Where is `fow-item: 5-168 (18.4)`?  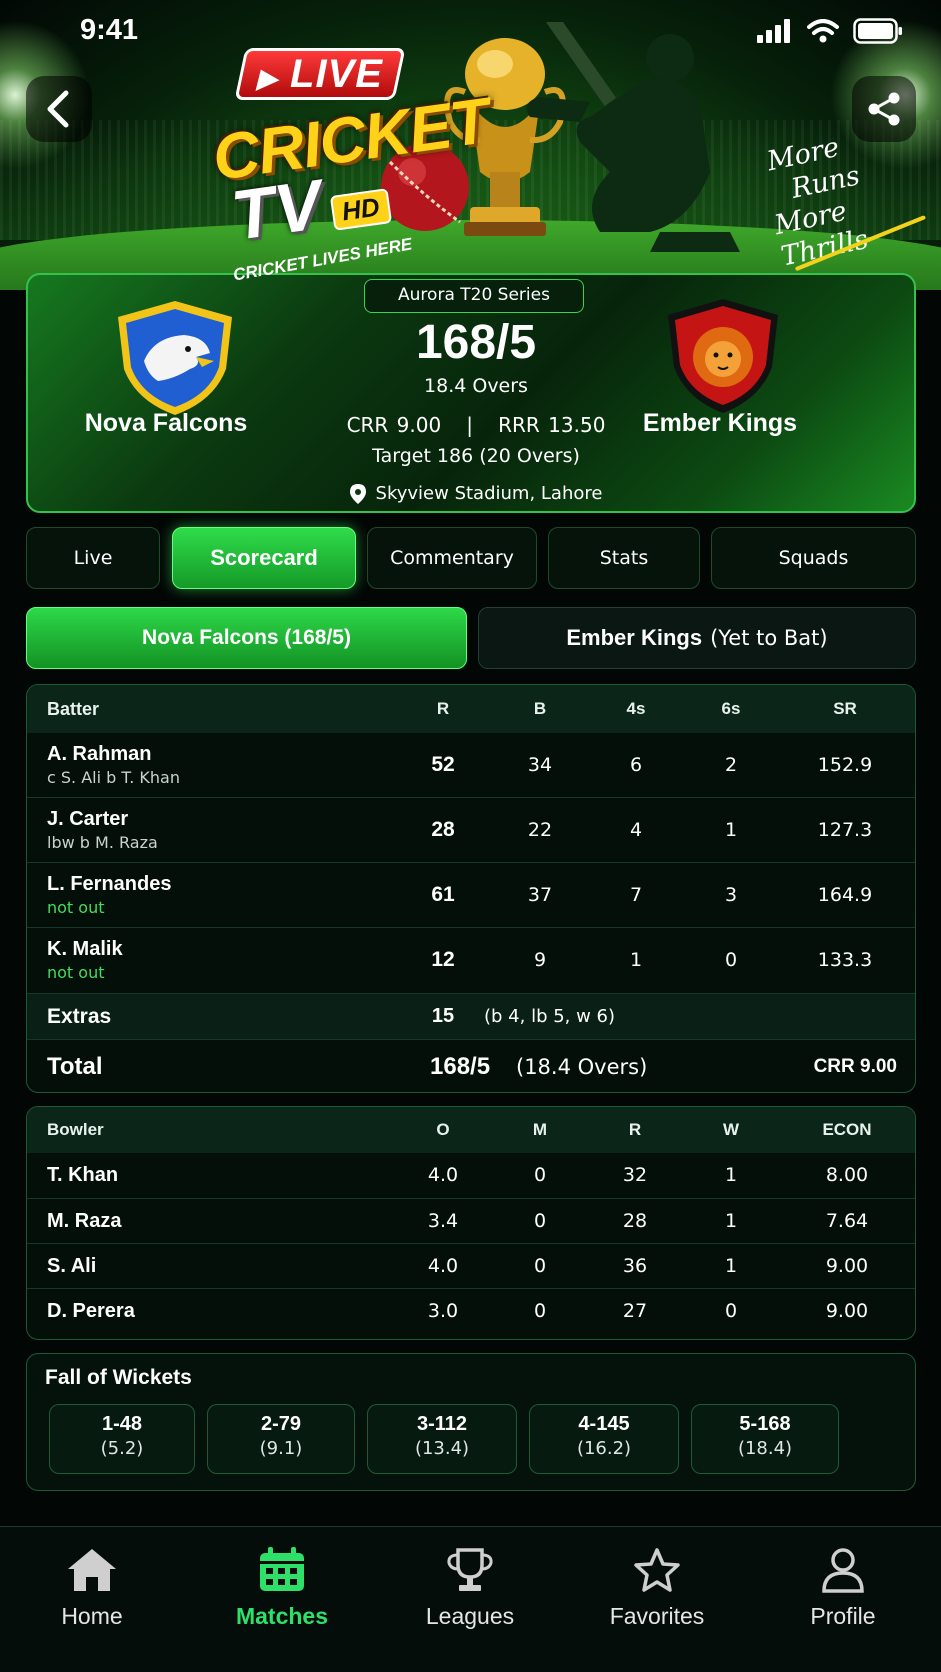 fow-item: 5-168 (18.4) is located at coordinates (765, 1439).